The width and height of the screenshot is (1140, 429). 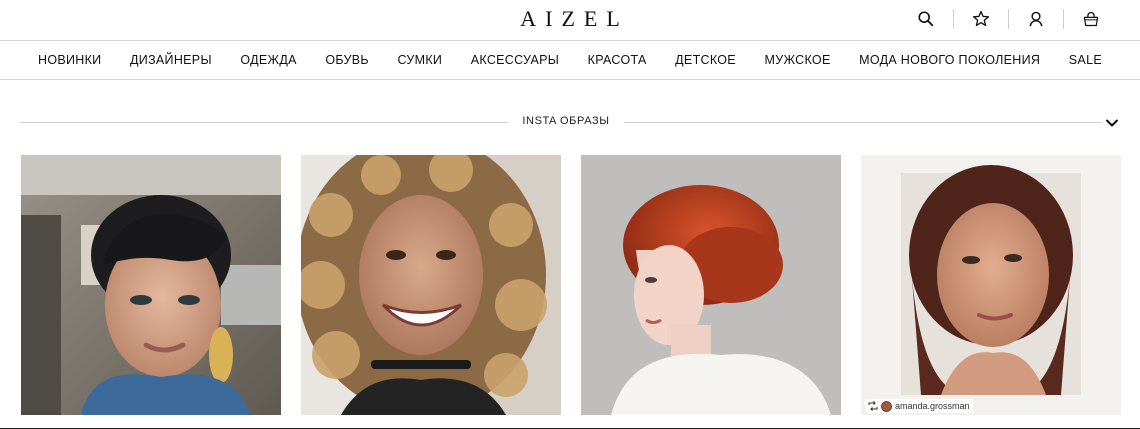 I want to click on account-button, so click(x=1036, y=19).